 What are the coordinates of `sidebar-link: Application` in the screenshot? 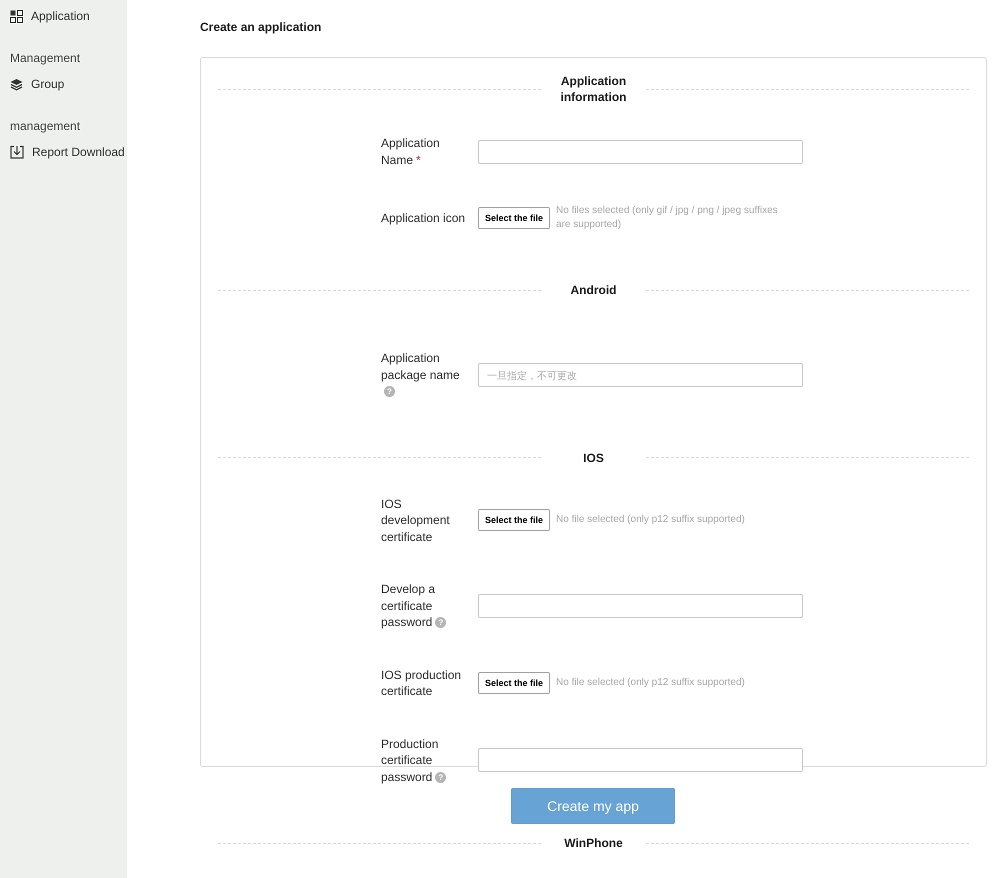 It's located at (63, 16).